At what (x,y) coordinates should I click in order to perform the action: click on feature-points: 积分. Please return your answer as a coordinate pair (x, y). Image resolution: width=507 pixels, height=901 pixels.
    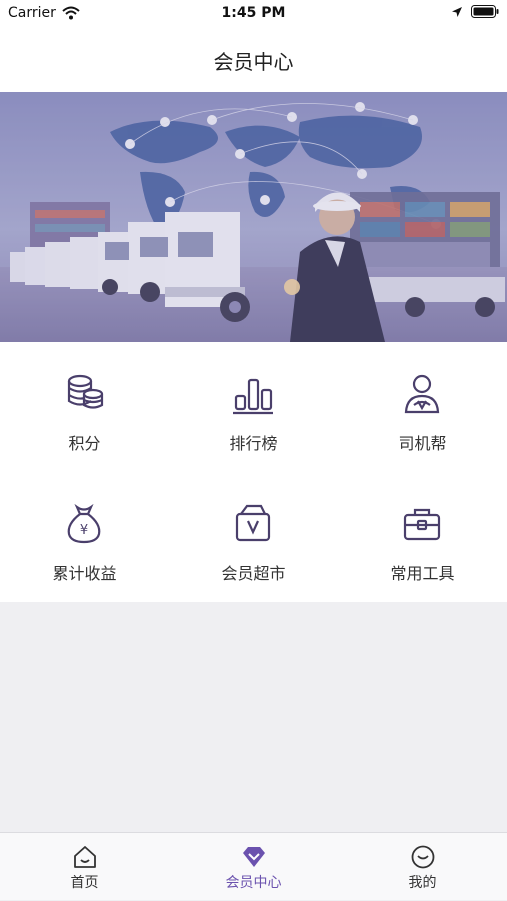
    Looking at the image, I should click on (84, 407).